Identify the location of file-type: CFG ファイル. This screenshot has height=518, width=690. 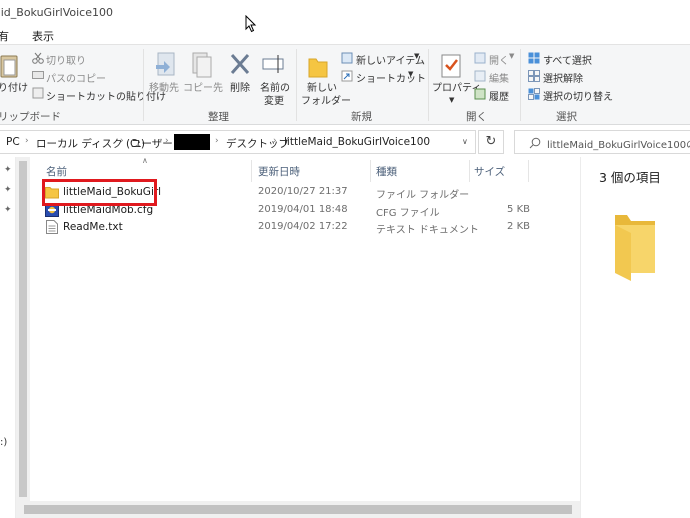
(408, 213).